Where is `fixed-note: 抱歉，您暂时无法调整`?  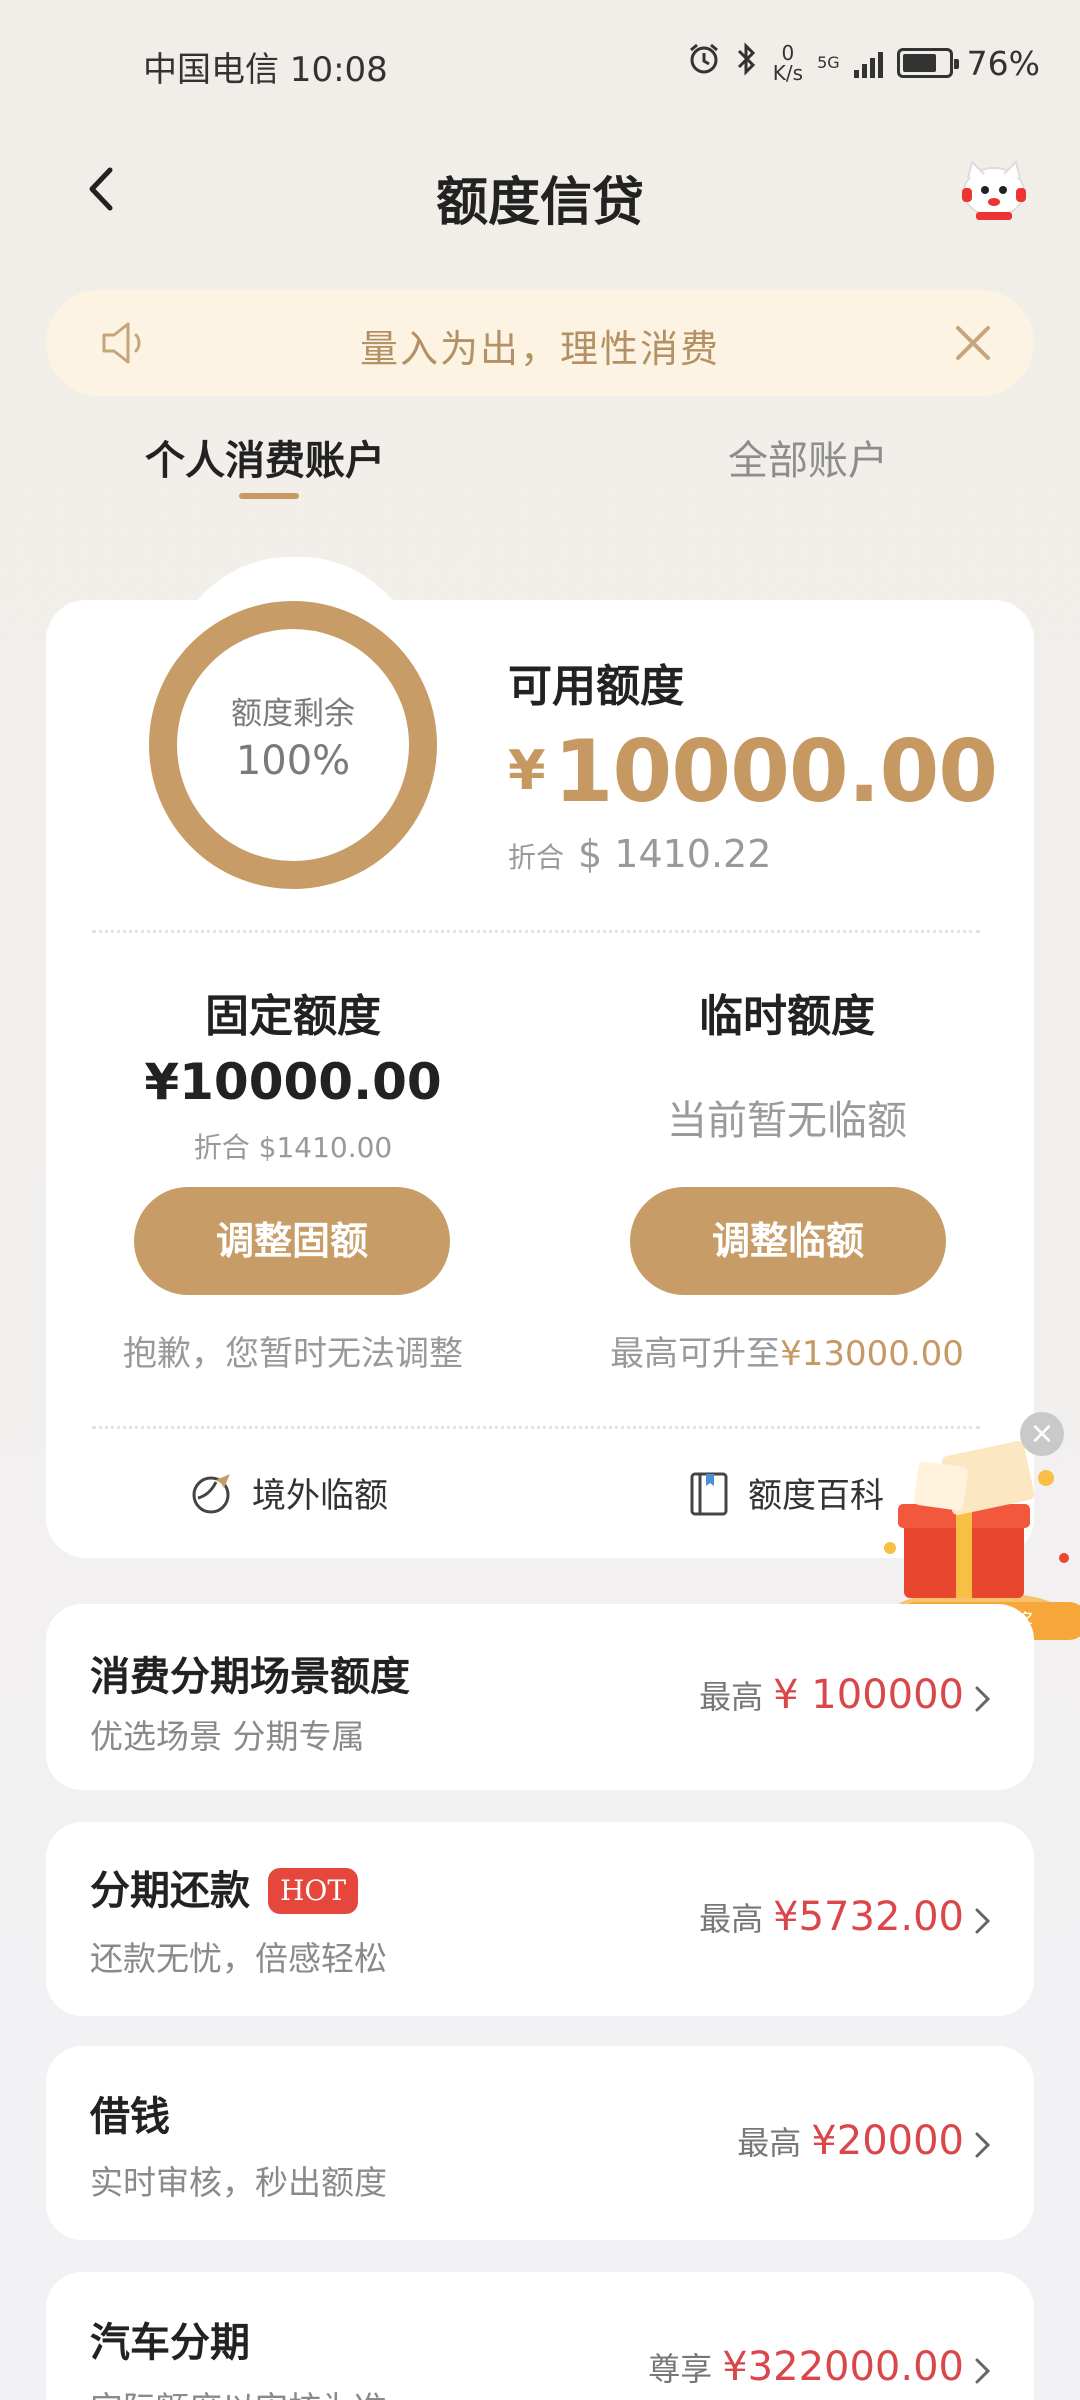
fixed-note: 抱歉，您暂时无法调整 is located at coordinates (293, 1354).